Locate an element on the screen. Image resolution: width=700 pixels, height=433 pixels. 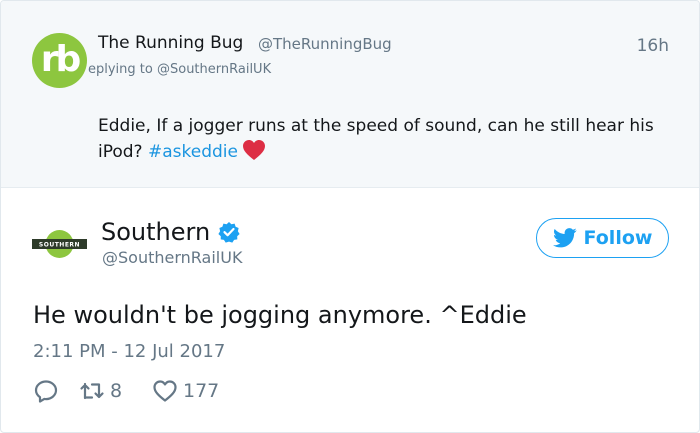
reply-icon is located at coordinates (46, 391).